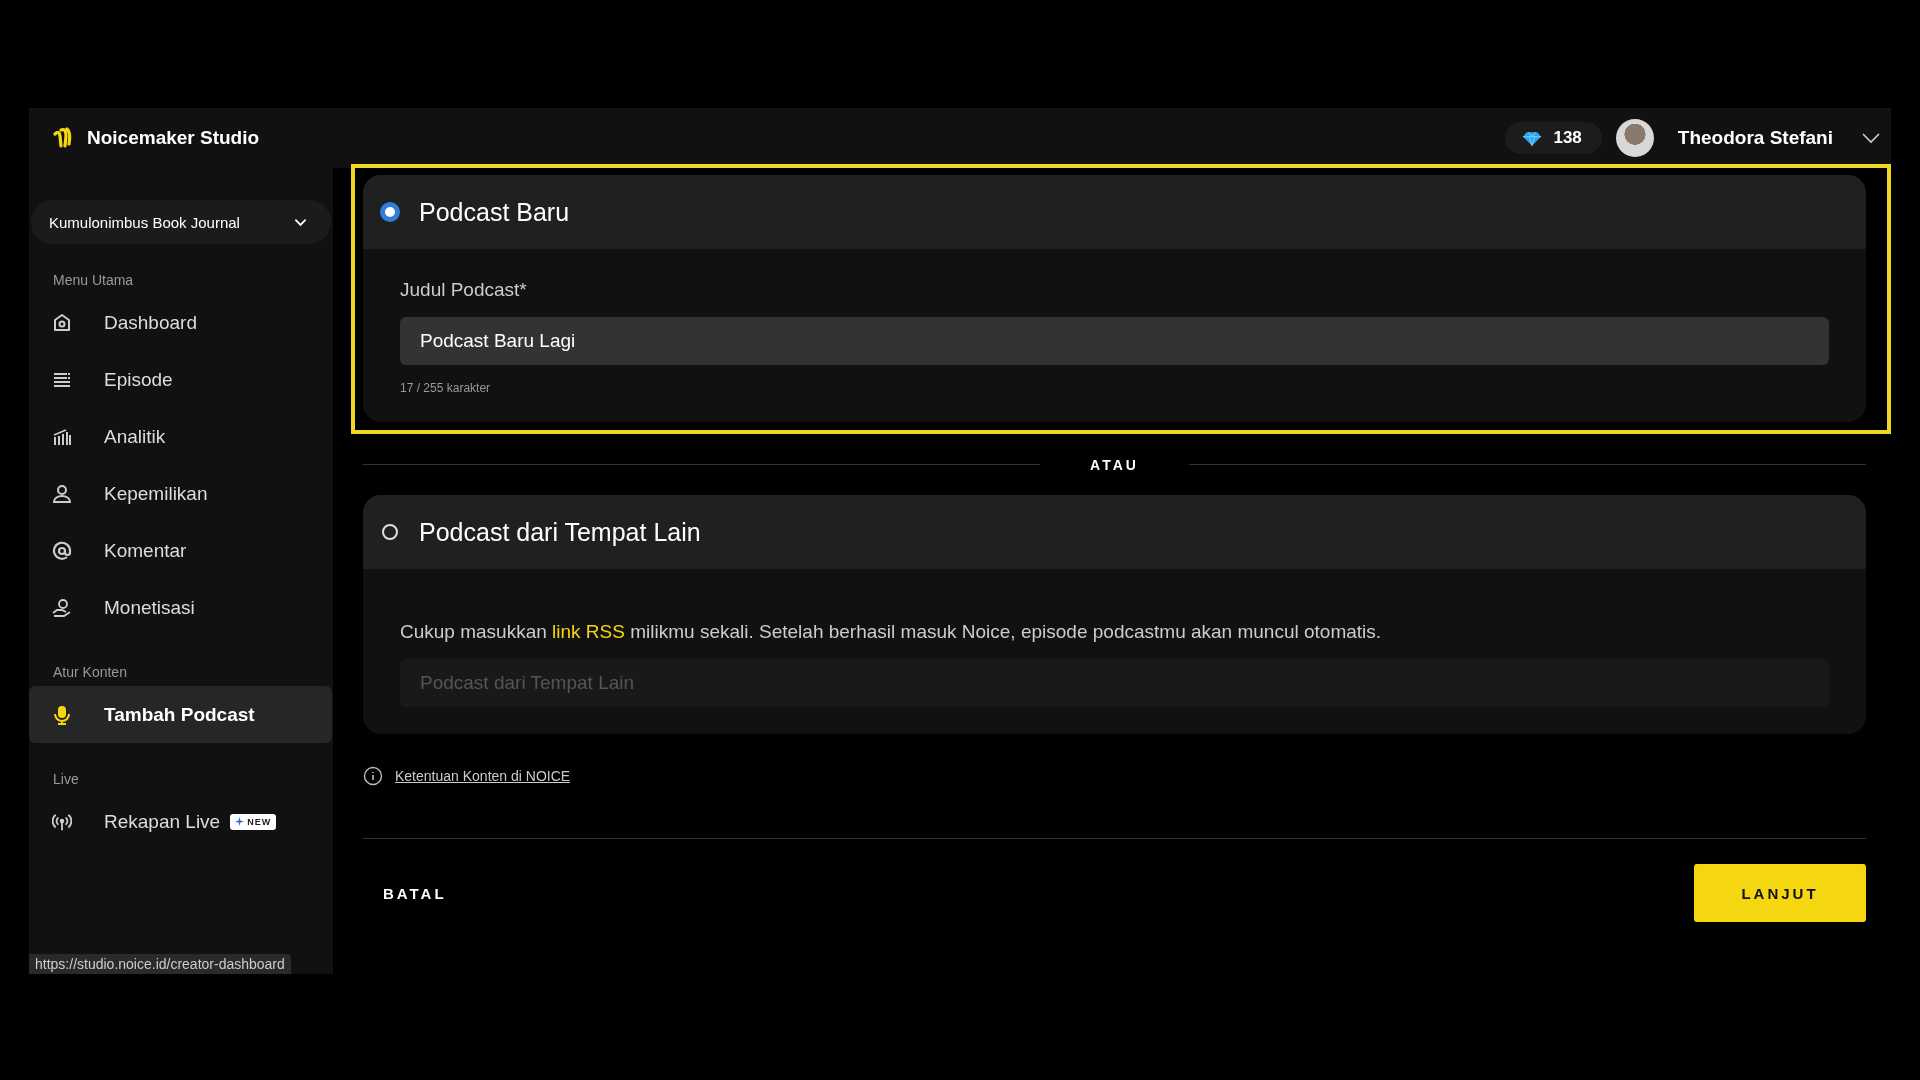  Describe the element at coordinates (1114, 683) in the screenshot. I see `rss-input-field: Podcast dari Tempat Lain` at that location.